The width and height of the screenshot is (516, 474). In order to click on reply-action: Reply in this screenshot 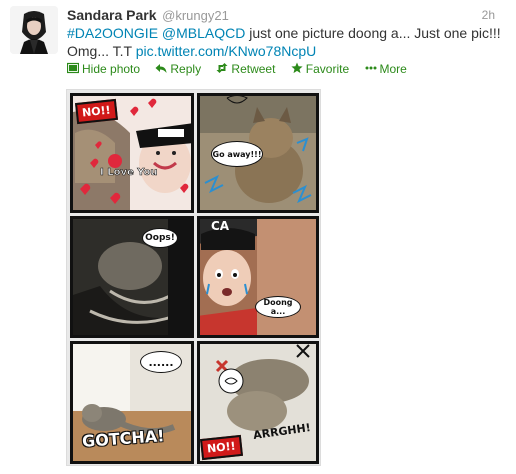, I will do `click(178, 69)`.